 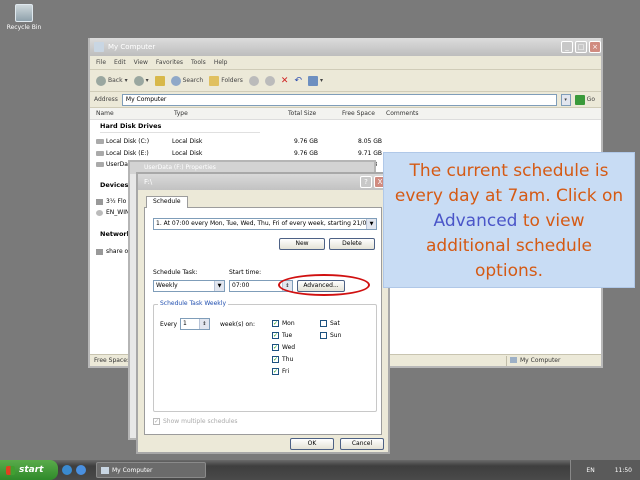 I want to click on dialog-title-bar: F:\ ? X, so click(x=263, y=182).